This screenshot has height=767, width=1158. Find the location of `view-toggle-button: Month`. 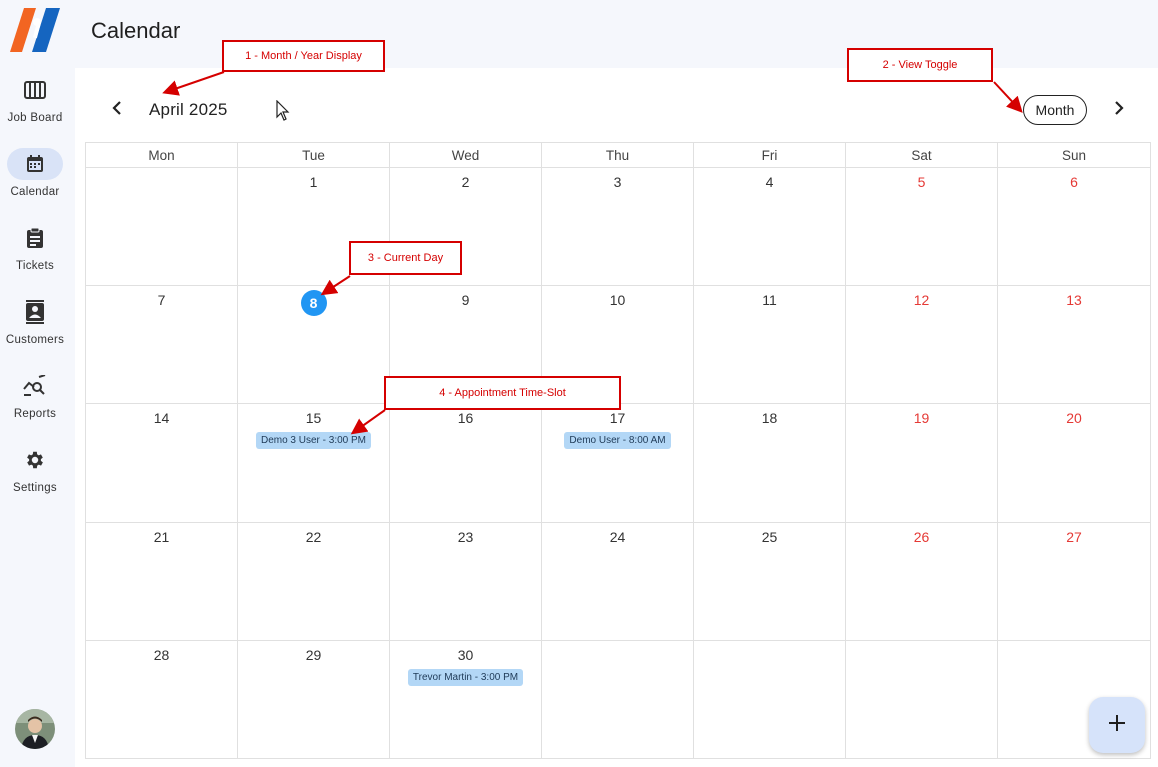

view-toggle-button: Month is located at coordinates (1055, 110).